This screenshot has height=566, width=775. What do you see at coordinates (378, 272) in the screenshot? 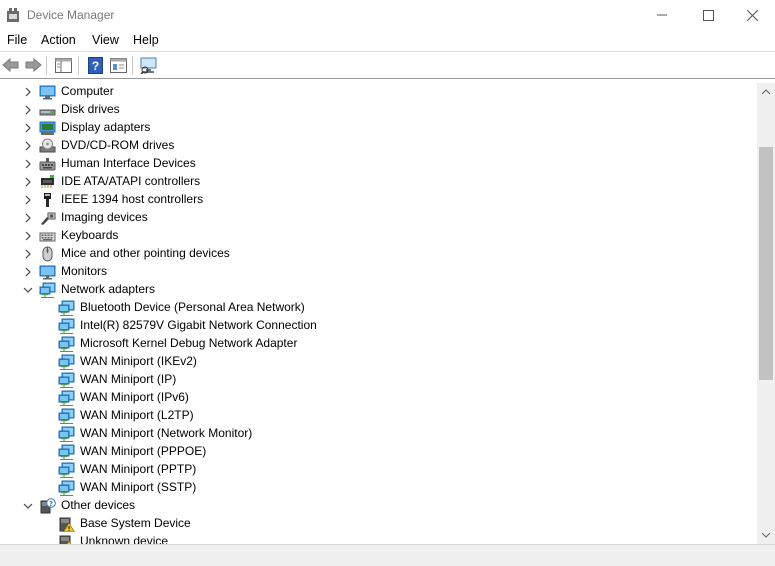
I see `tree-category-item: Monitors` at bounding box center [378, 272].